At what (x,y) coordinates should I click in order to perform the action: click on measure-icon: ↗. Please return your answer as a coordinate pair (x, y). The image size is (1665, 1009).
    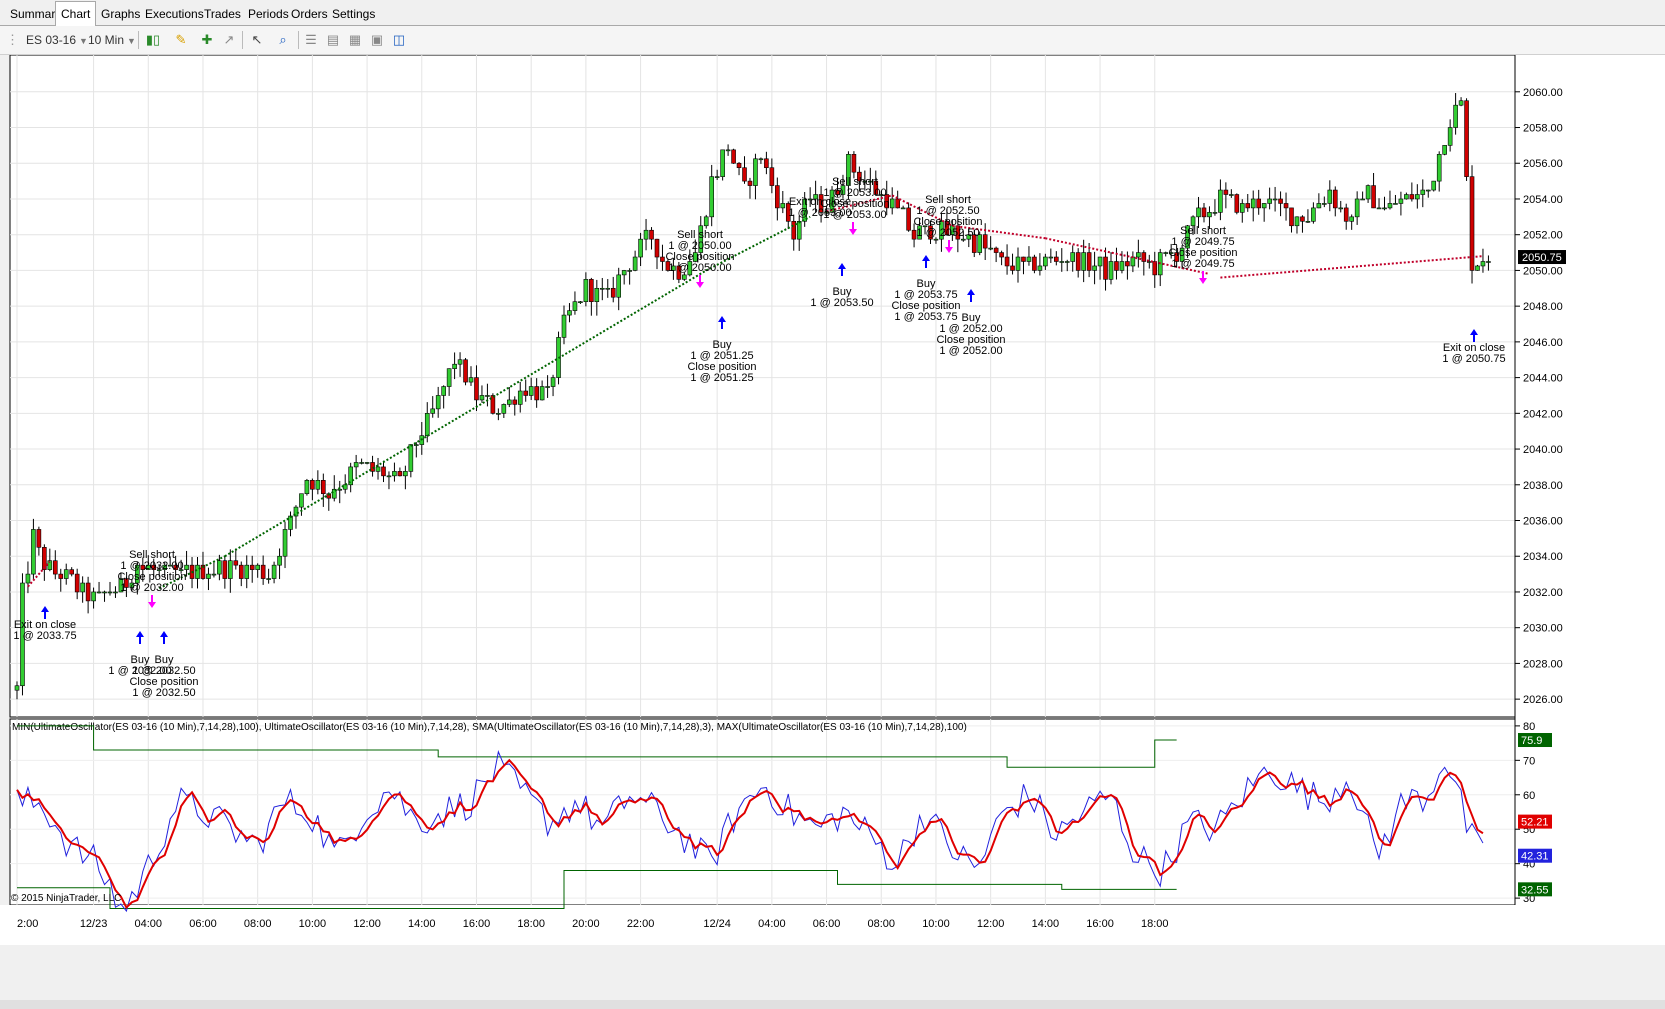
    Looking at the image, I should click on (229, 40).